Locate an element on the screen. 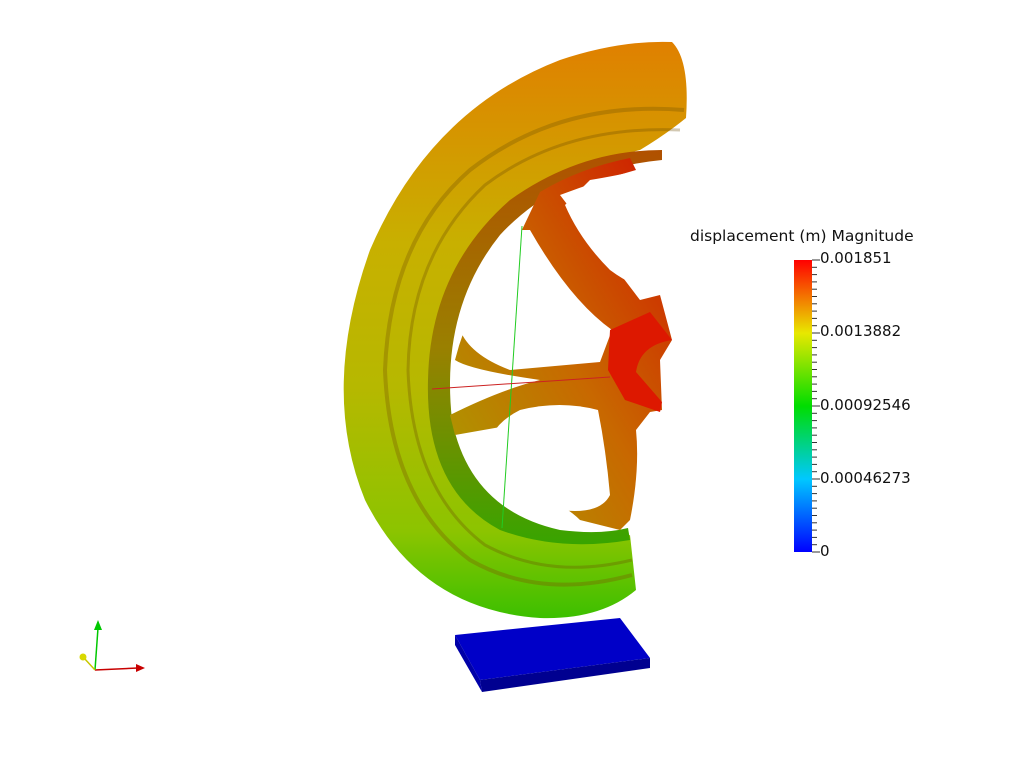  scalar-label-3: 0.0013882 is located at coordinates (861, 331).